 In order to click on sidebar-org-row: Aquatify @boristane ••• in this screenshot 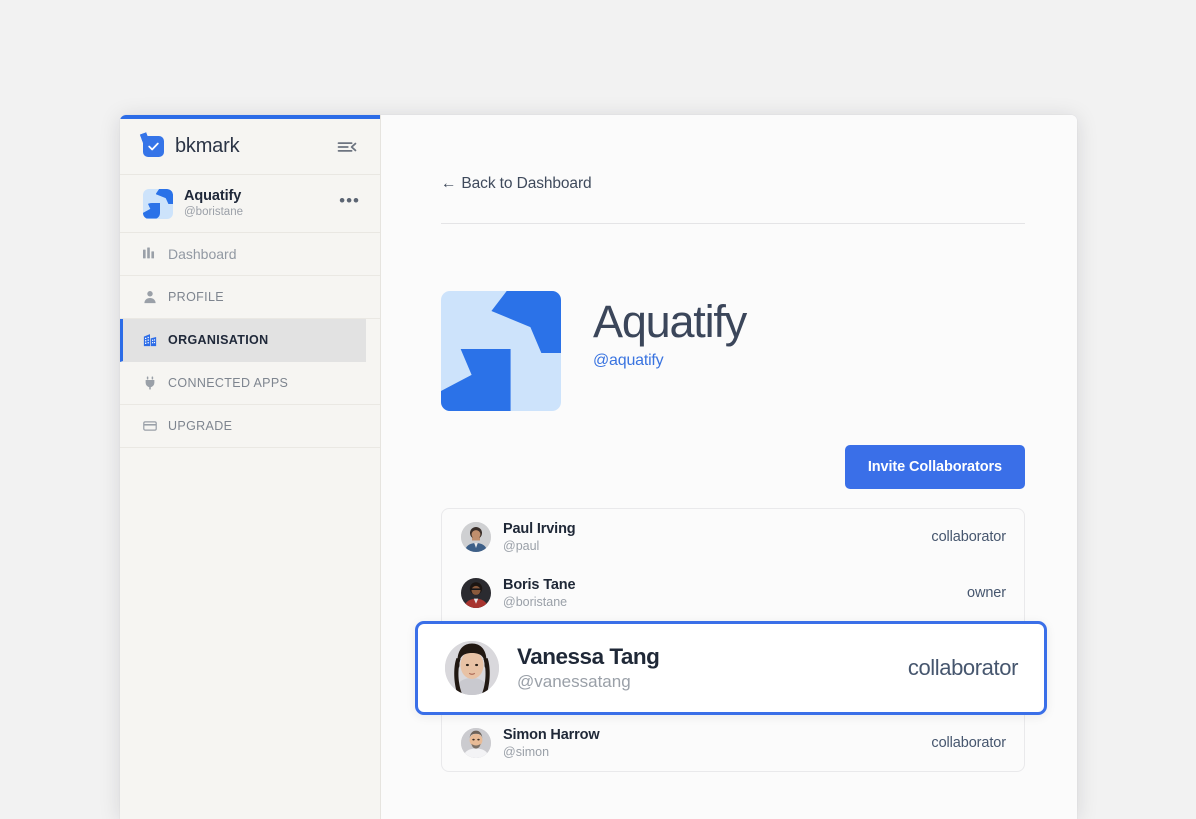, I will do `click(250, 204)`.